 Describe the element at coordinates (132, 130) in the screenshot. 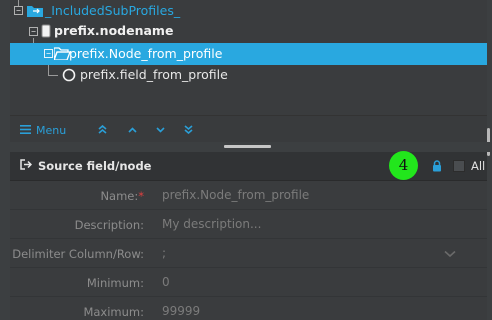

I see `move-up-icon` at that location.